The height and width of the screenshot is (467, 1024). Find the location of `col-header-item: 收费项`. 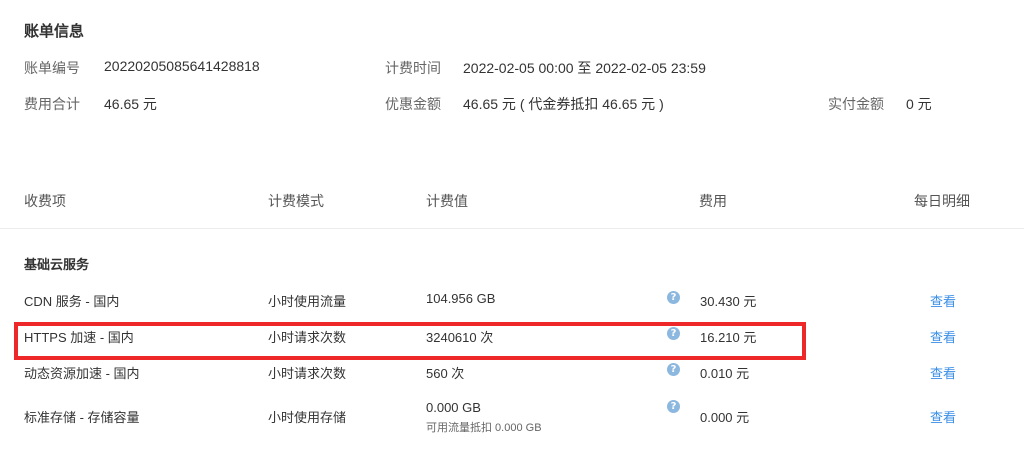

col-header-item: 收费项 is located at coordinates (45, 201).